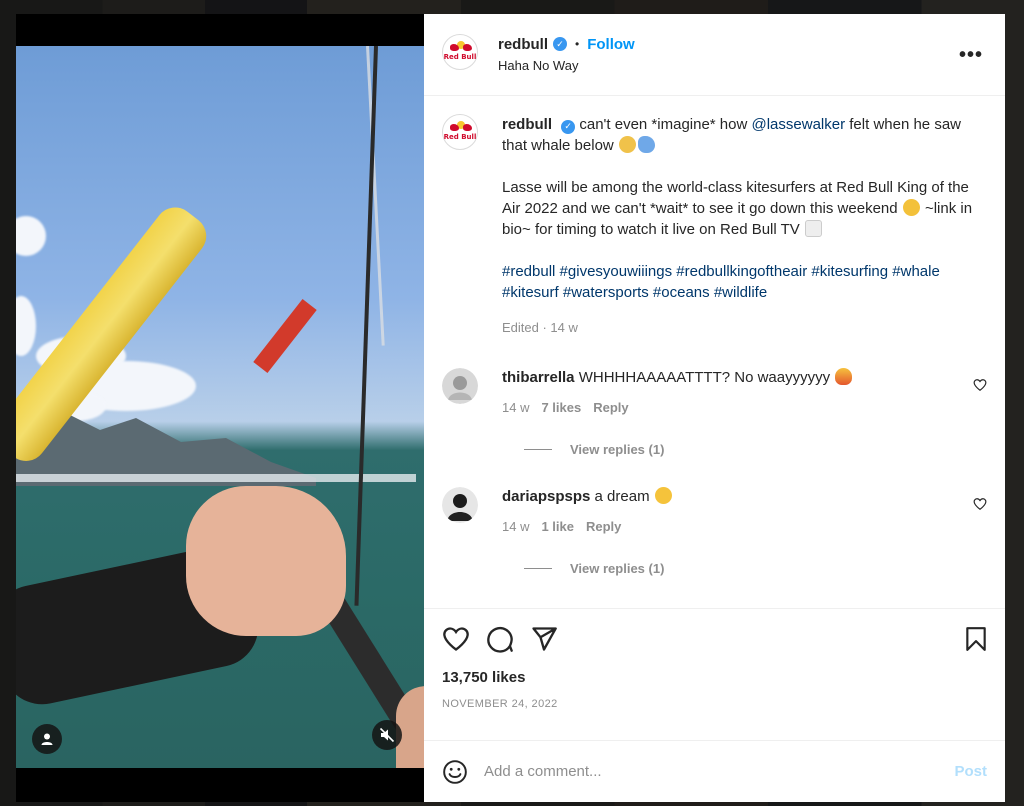 The height and width of the screenshot is (806, 1024). What do you see at coordinates (970, 771) in the screenshot?
I see `post-comment-button: Post` at bounding box center [970, 771].